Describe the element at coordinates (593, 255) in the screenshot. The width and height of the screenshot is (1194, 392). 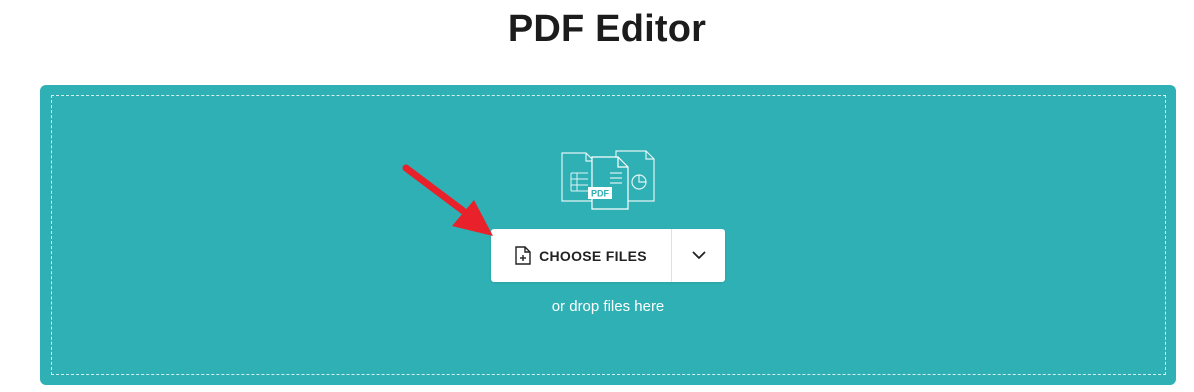
I see `choose-files-label: CHOOSE FILES` at that location.